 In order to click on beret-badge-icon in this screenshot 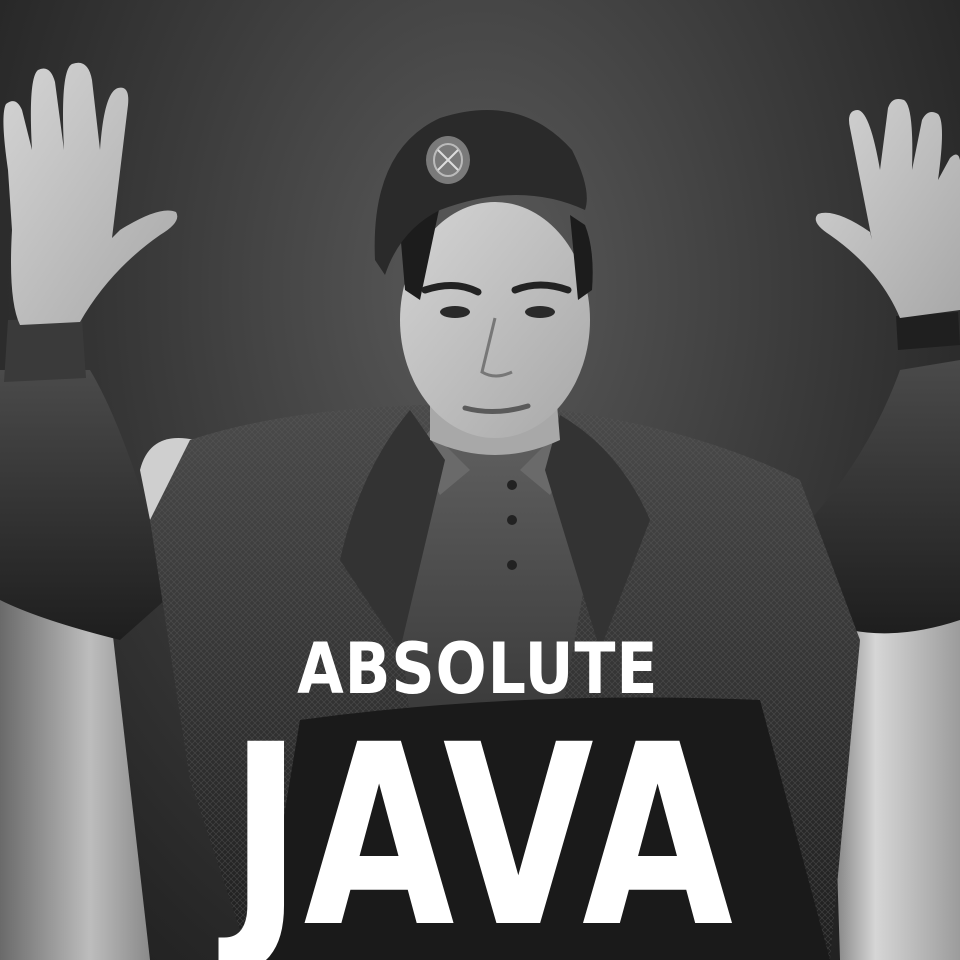, I will do `click(448, 160)`.